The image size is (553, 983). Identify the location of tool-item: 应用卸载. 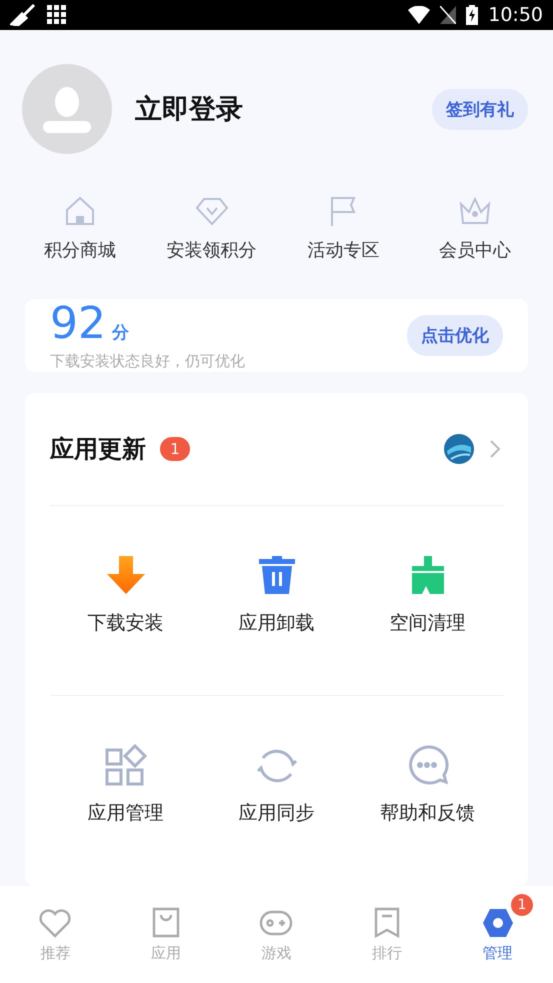
(276, 595).